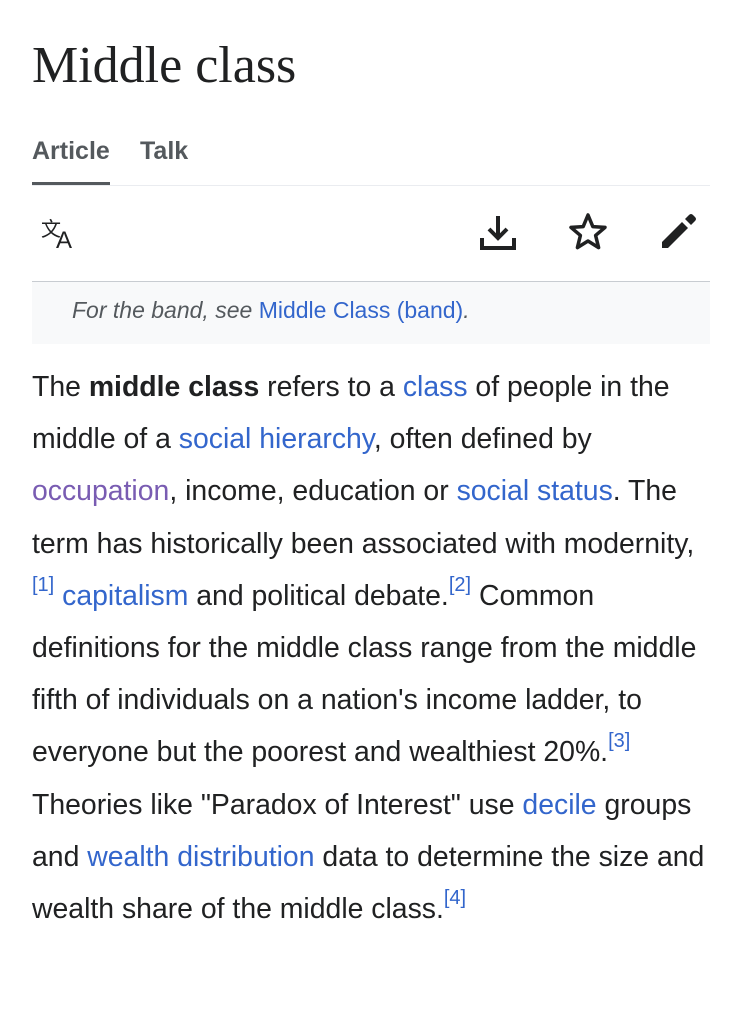 The width and height of the screenshot is (740, 1023). What do you see at coordinates (164, 65) in the screenshot?
I see `page-title: Middle class` at bounding box center [164, 65].